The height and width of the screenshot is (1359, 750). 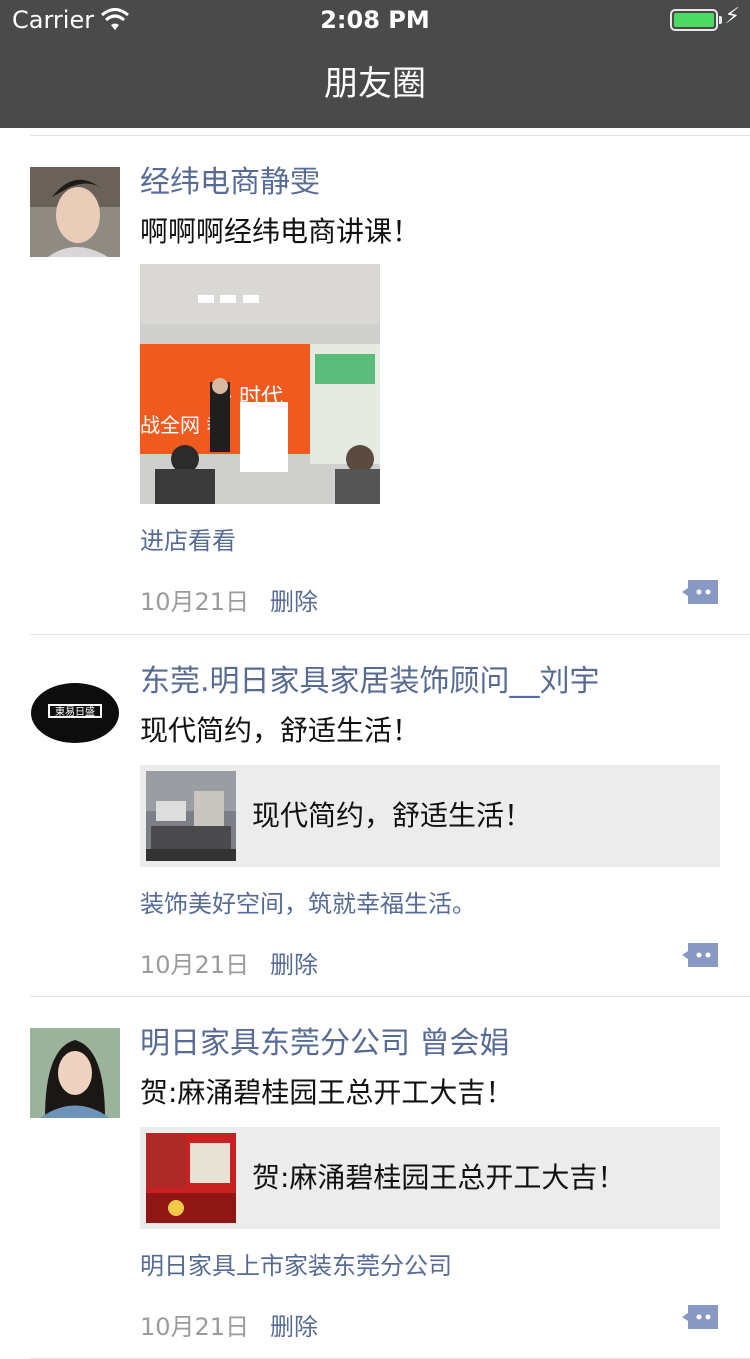 What do you see at coordinates (280, 730) in the screenshot?
I see `post-text: 现代简约，舒适生活！` at bounding box center [280, 730].